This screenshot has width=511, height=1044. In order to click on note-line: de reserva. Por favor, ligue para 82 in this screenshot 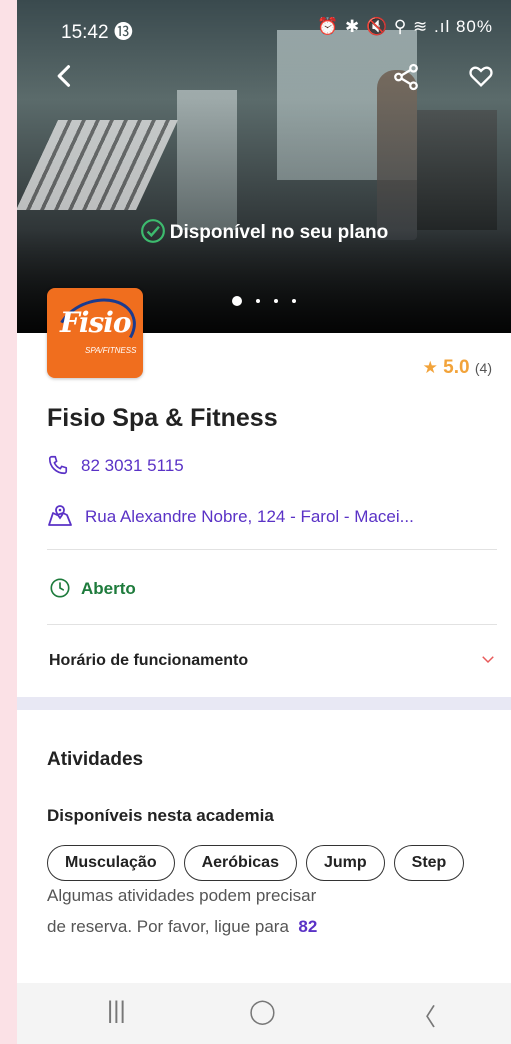, I will do `click(182, 926)`.